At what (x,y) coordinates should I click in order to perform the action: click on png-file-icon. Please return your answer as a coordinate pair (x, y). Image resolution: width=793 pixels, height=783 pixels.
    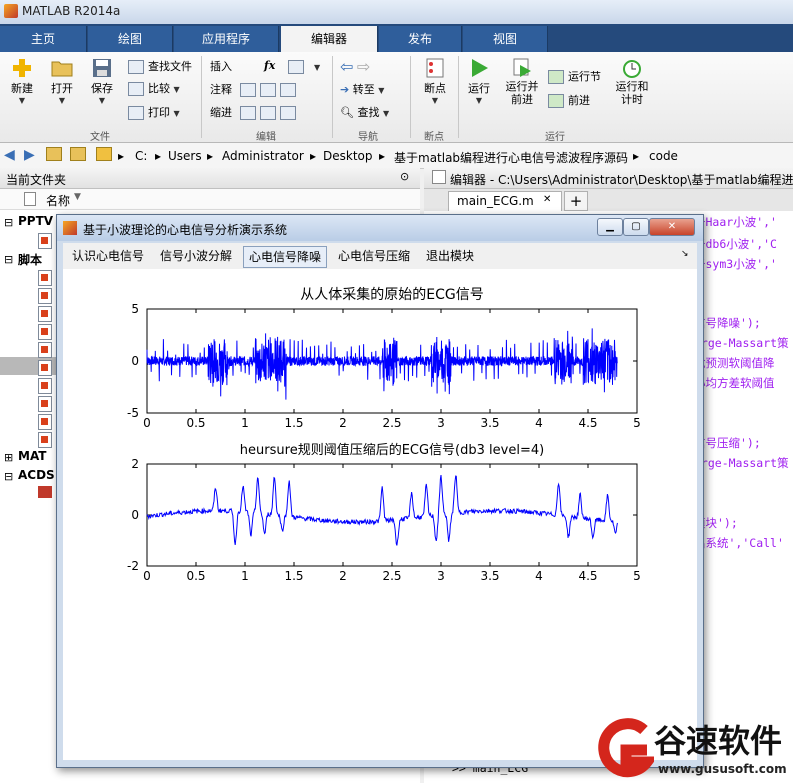
    Looking at the image, I should click on (45, 492).